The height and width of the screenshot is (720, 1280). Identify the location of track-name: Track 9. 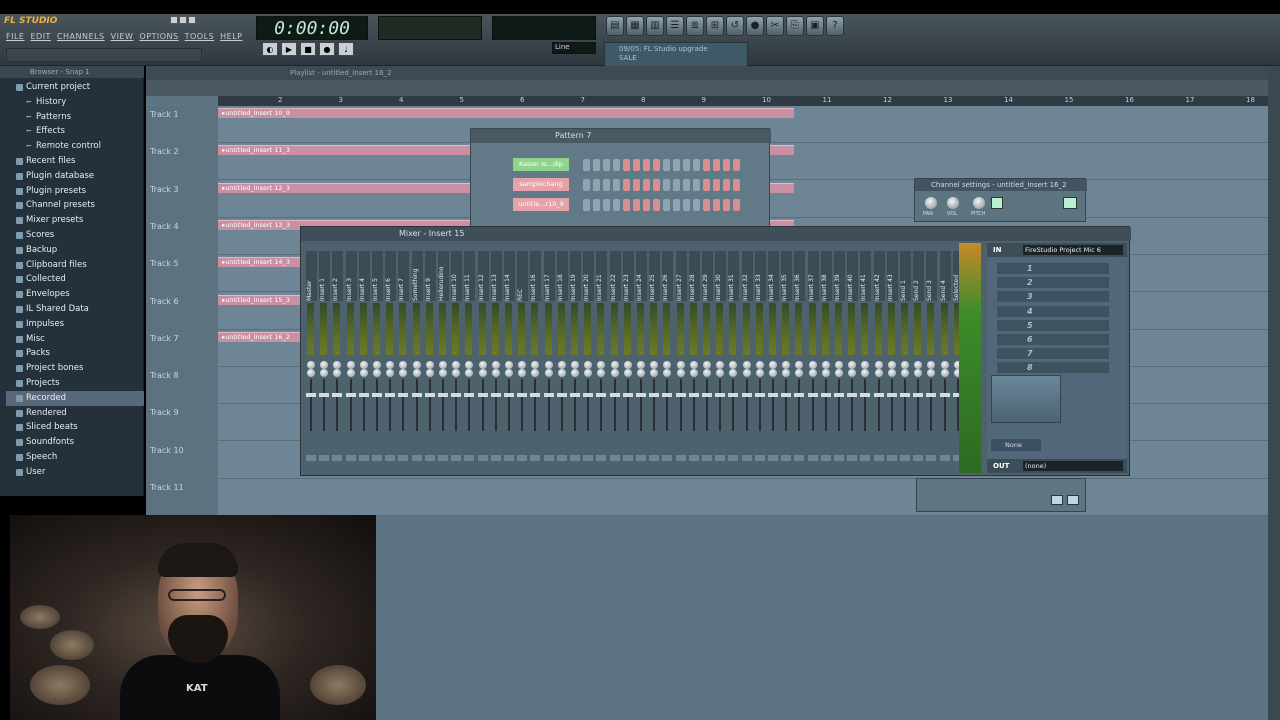
(164, 412).